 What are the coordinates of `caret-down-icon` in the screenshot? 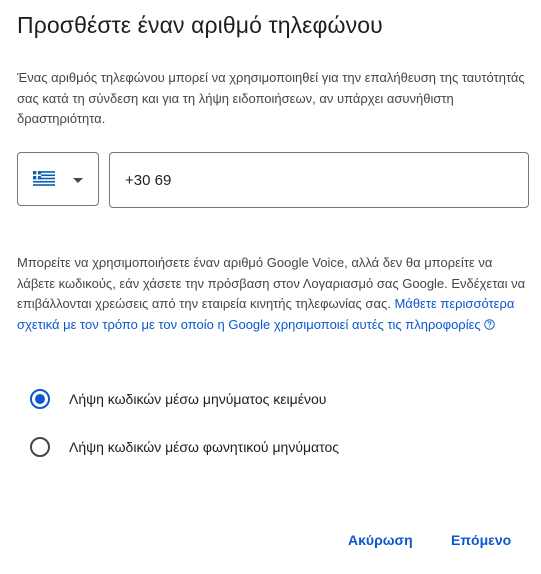 It's located at (78, 180).